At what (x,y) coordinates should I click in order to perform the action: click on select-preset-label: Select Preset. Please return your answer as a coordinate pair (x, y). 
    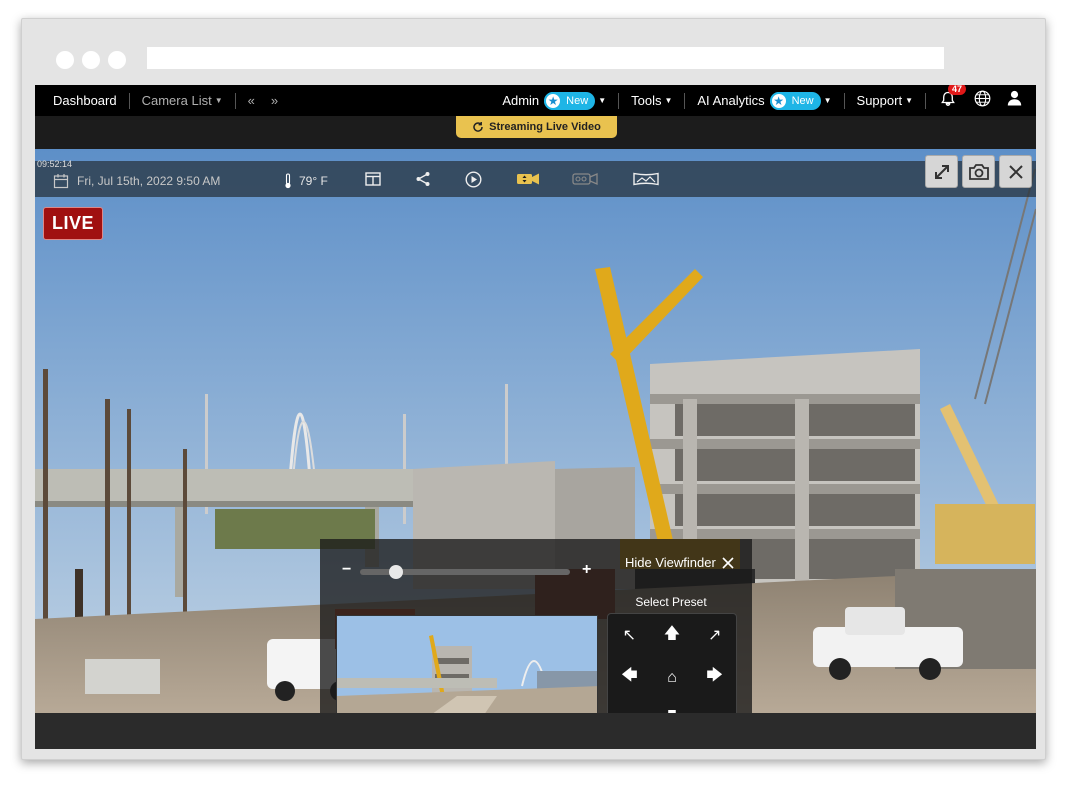
    Looking at the image, I should click on (671, 602).